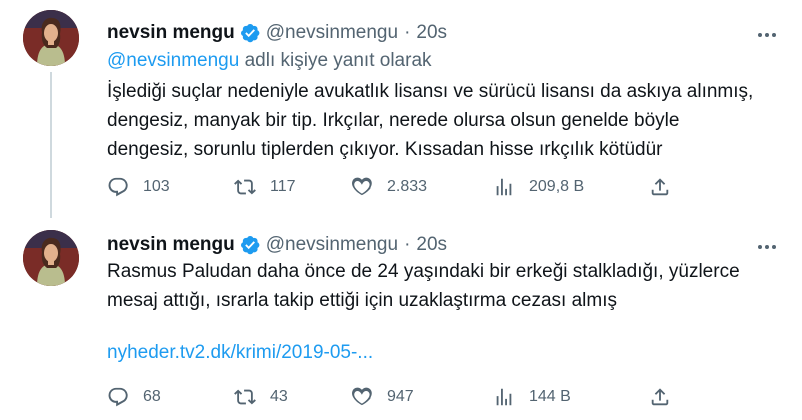 This screenshot has height=420, width=802. I want to click on views-button: 144 B, so click(532, 397).